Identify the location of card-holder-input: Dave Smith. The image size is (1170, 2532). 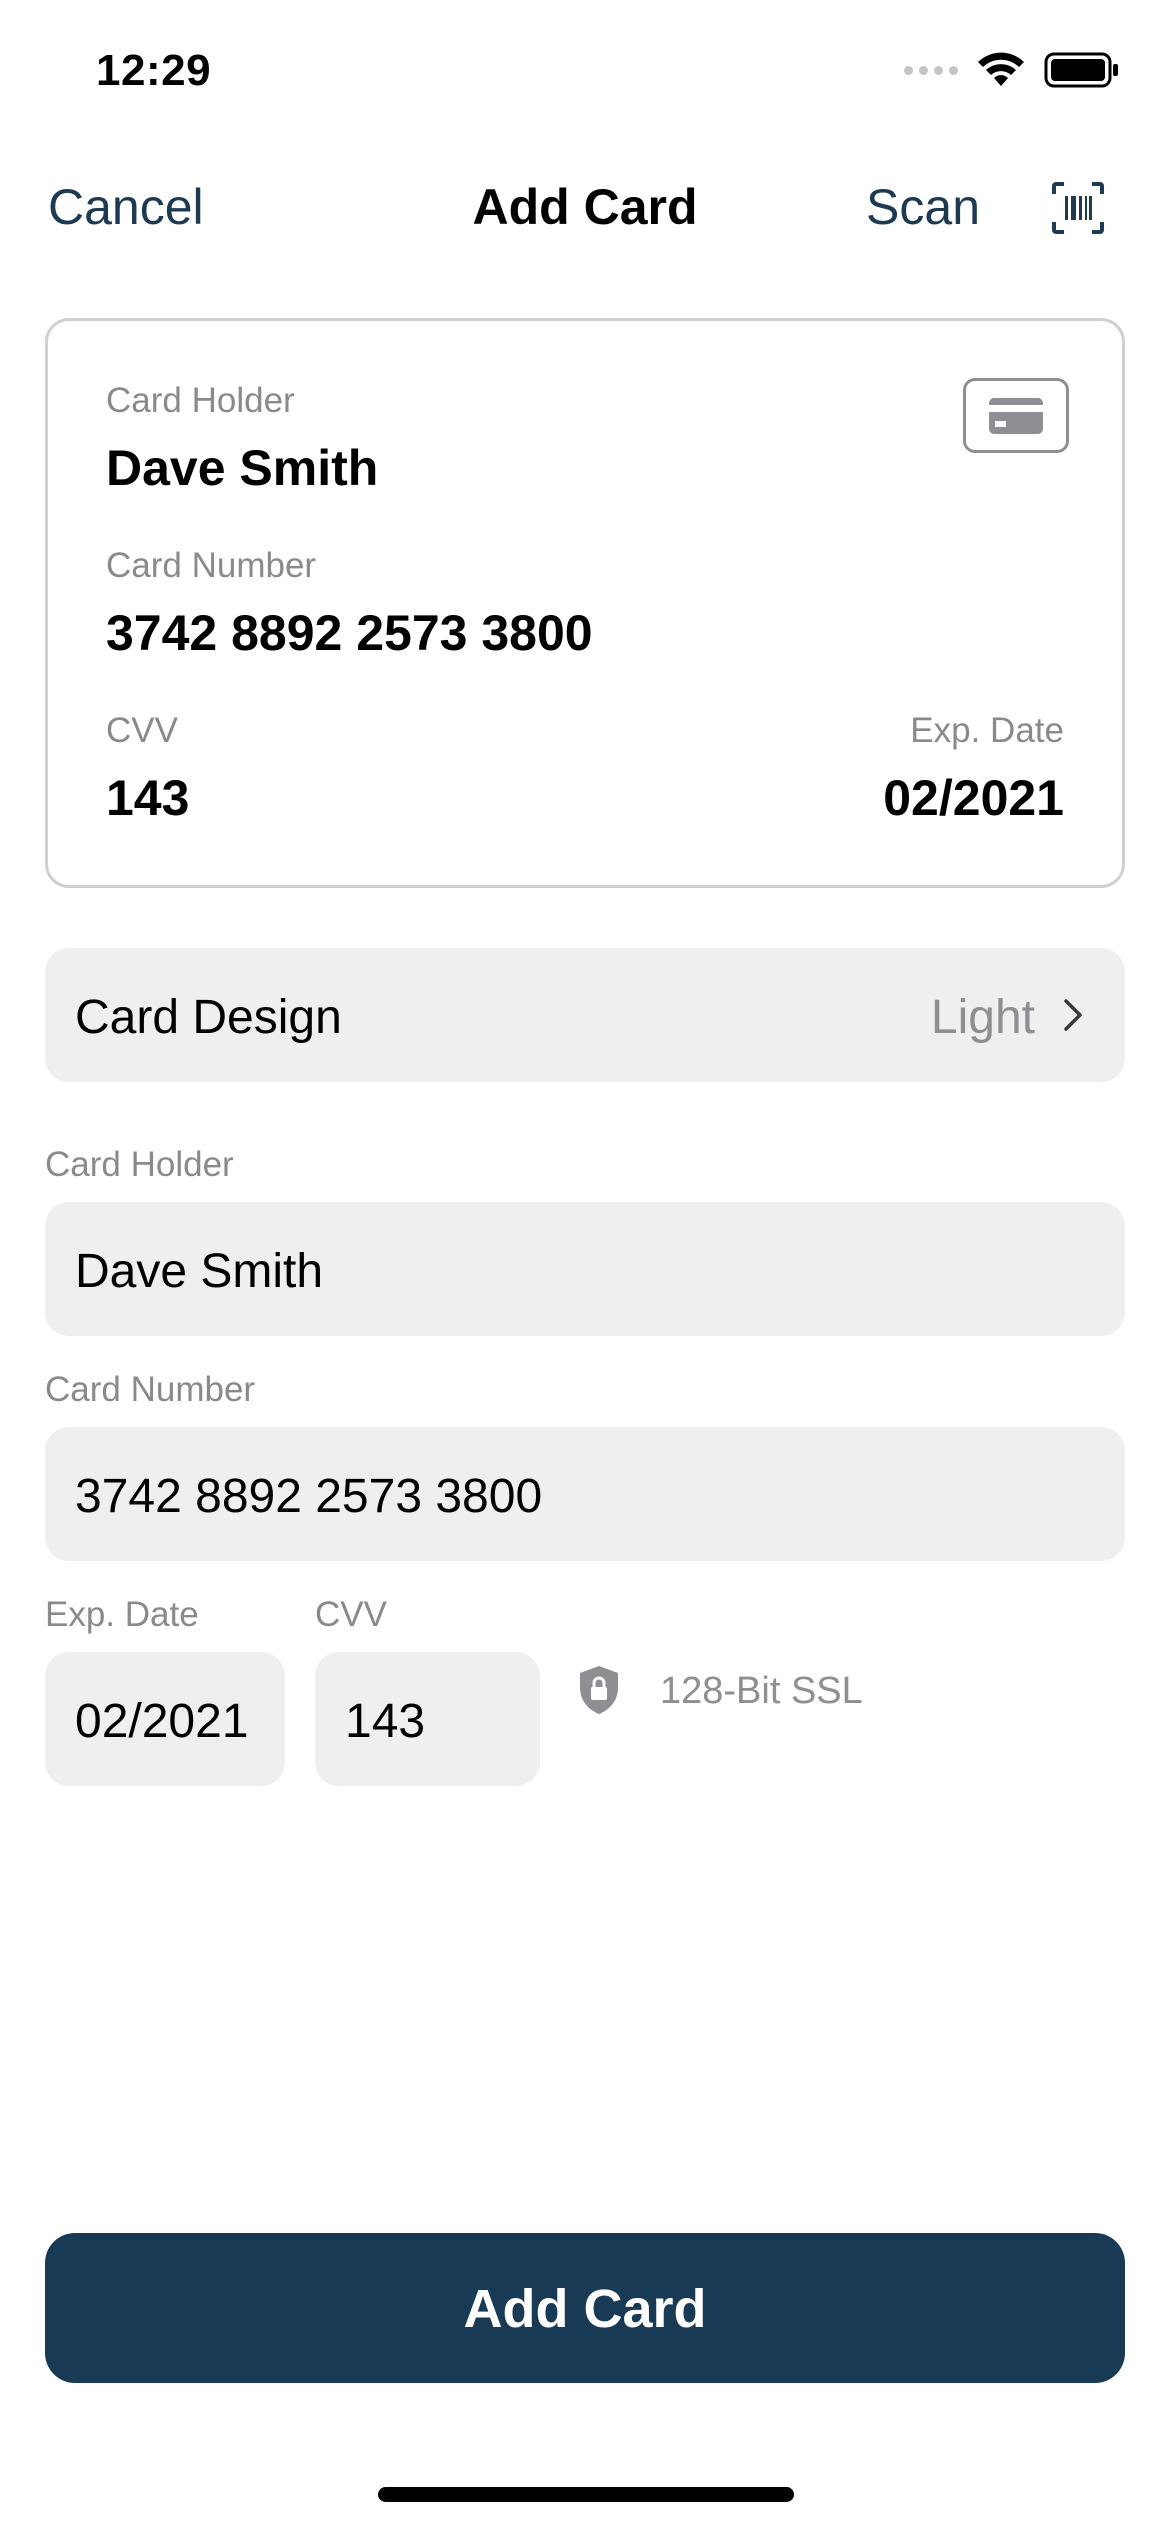
(585, 1269).